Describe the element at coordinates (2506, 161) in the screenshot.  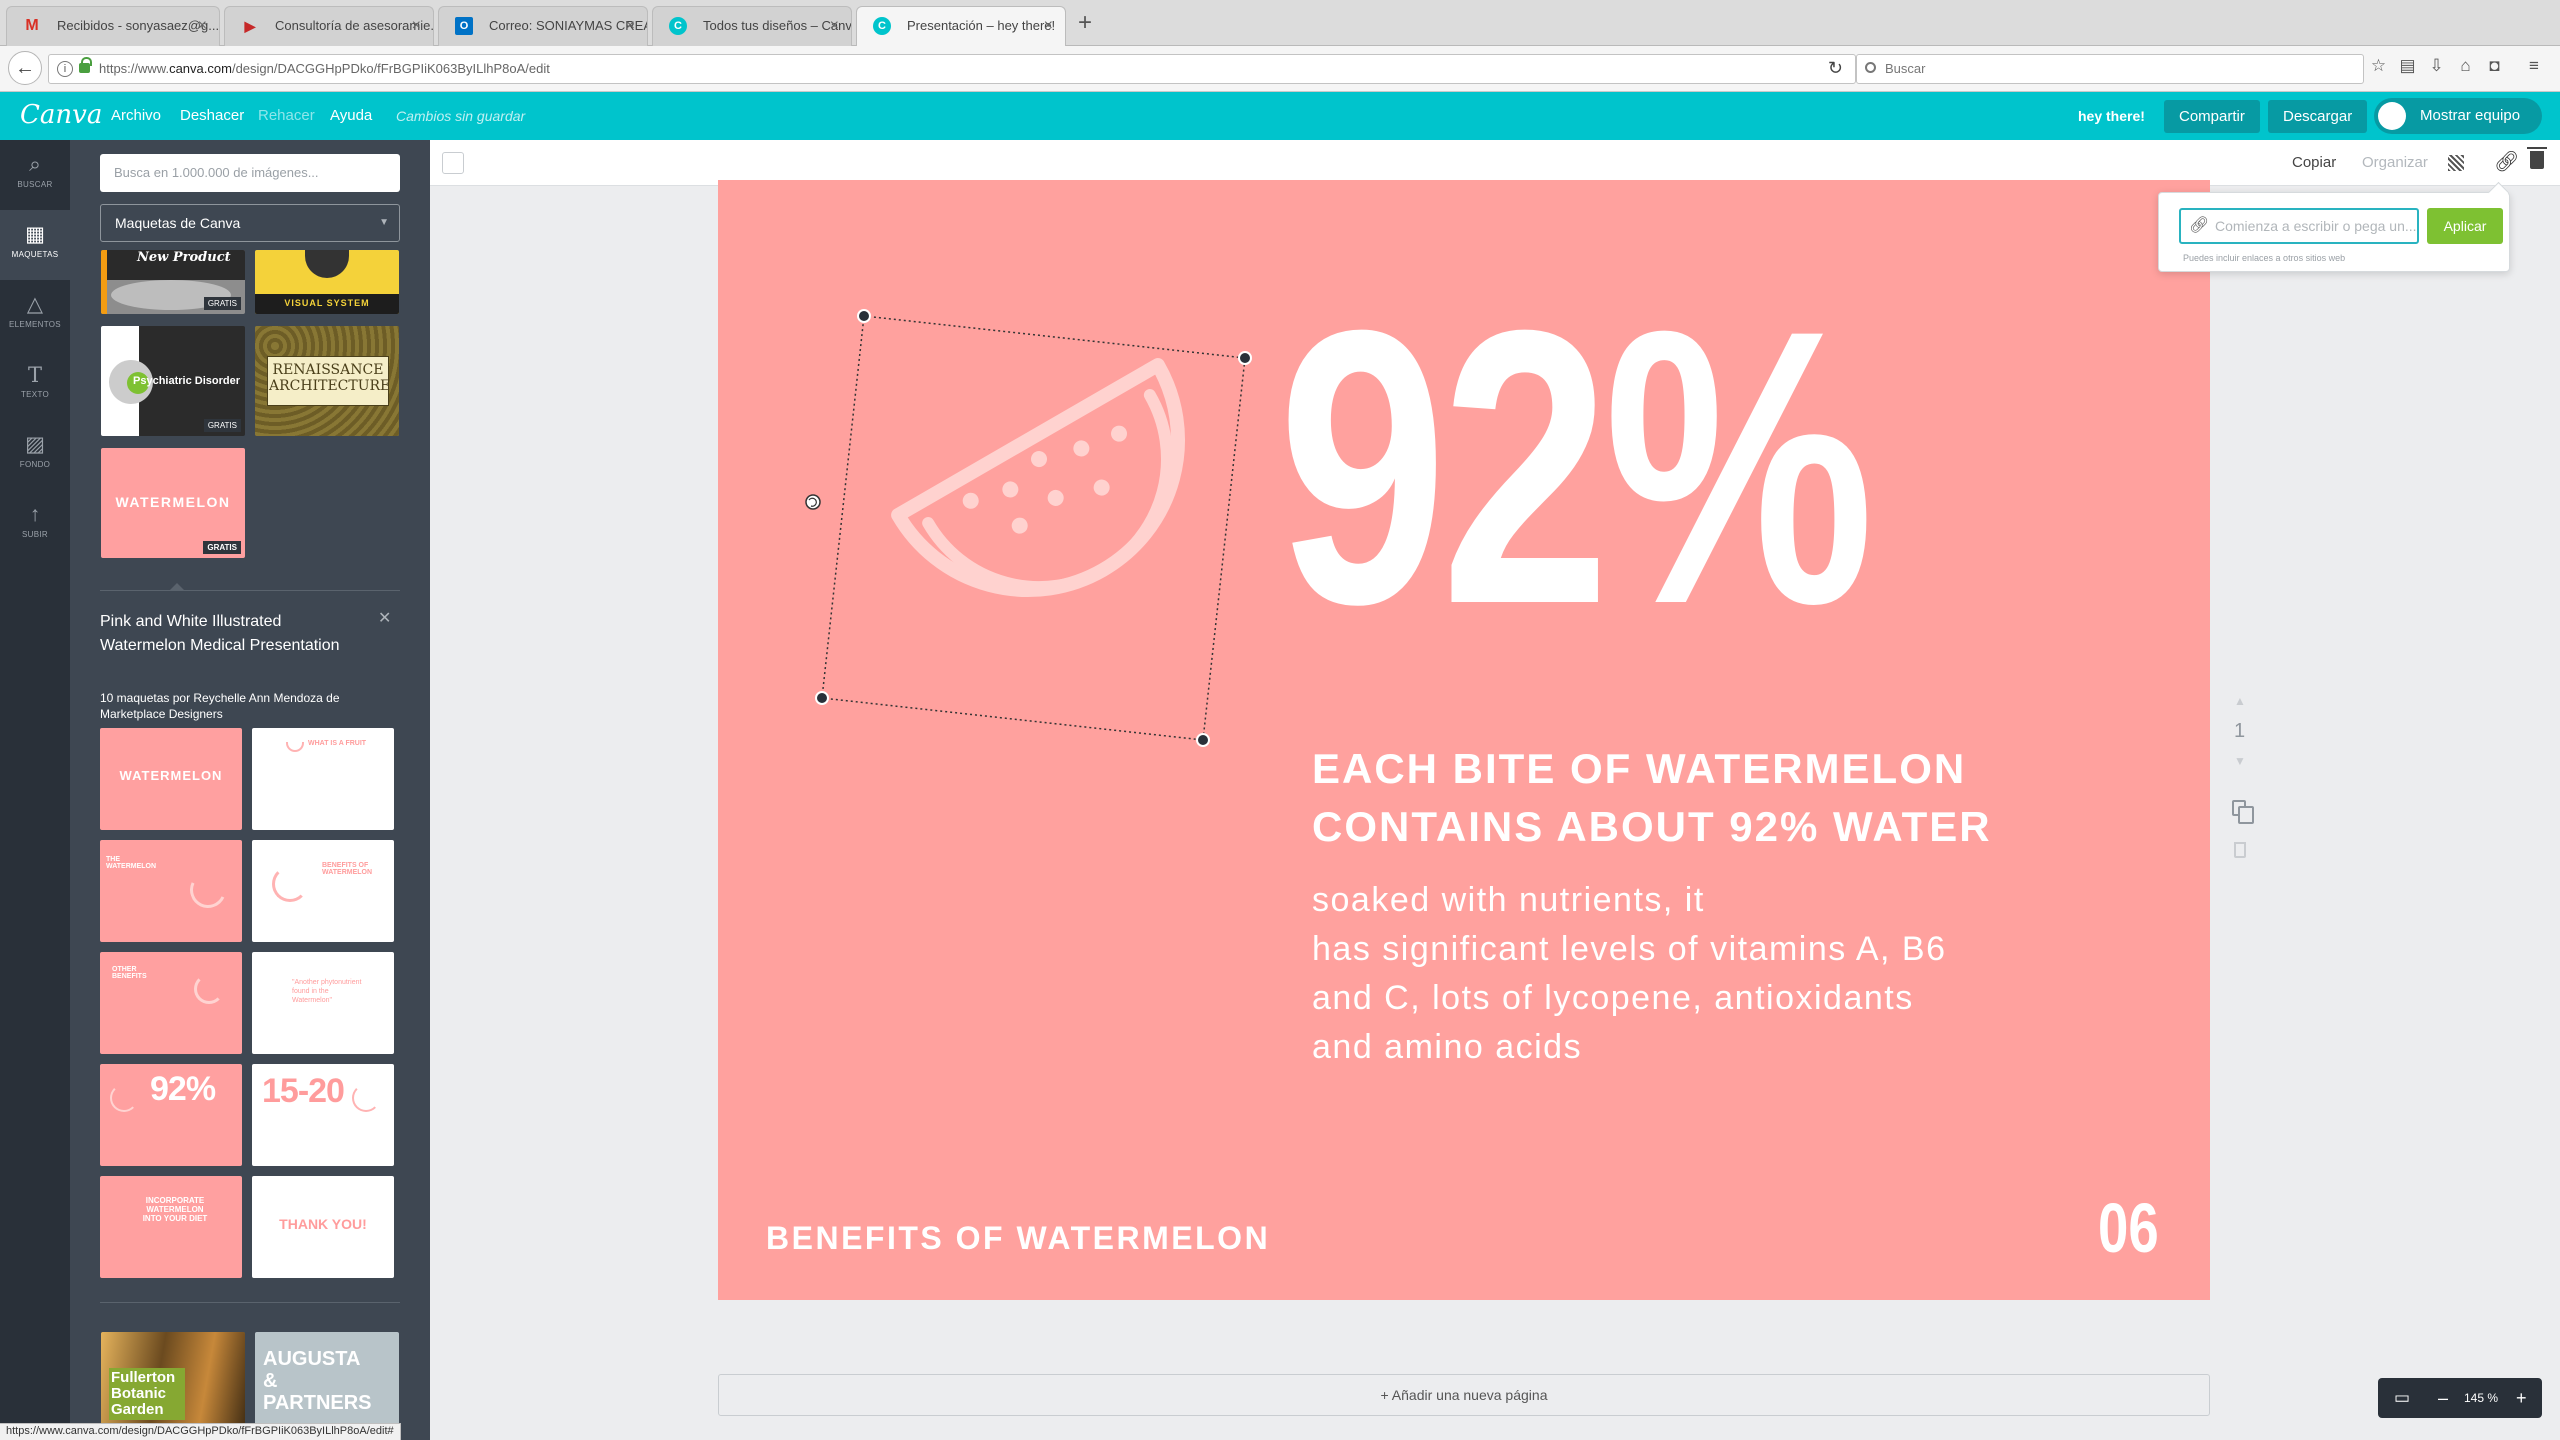
I see `link-icon: 🔗︎` at that location.